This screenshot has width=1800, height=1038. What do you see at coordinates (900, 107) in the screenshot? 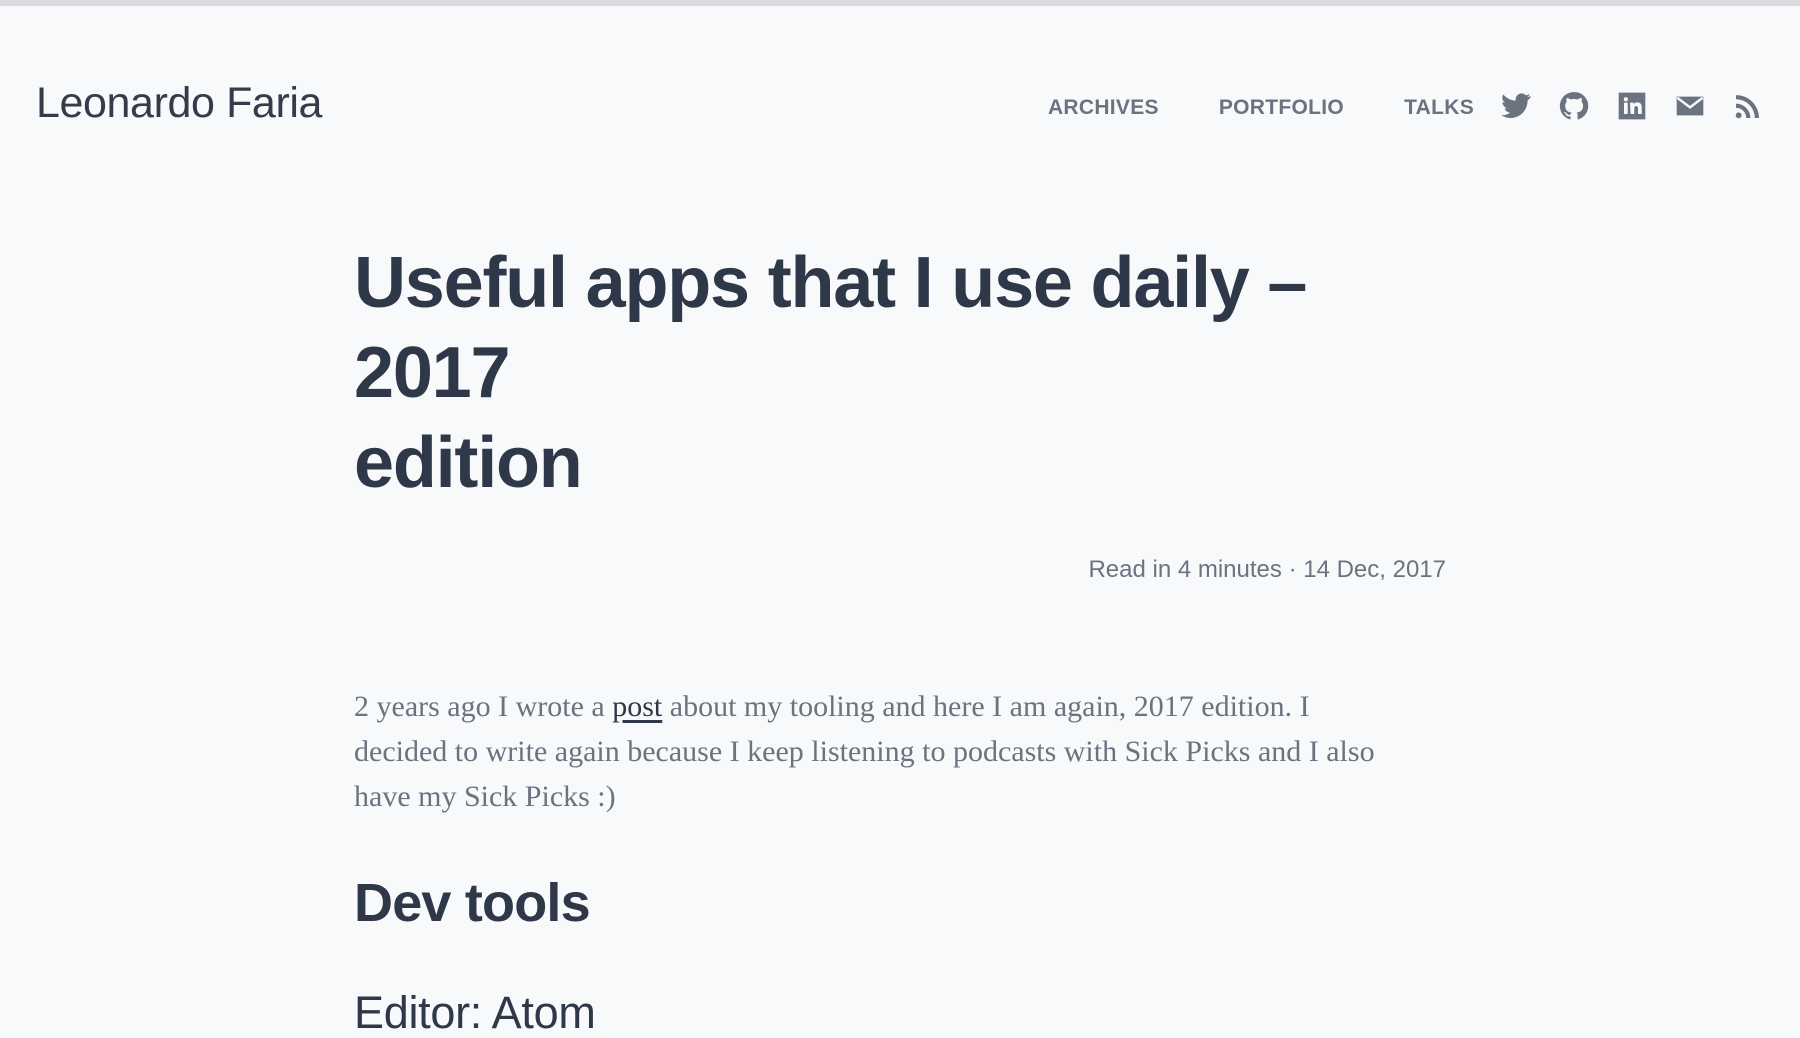
I see `site-header: Leonardo Faria ARCHIVES PORTFOLIO TALKS` at bounding box center [900, 107].